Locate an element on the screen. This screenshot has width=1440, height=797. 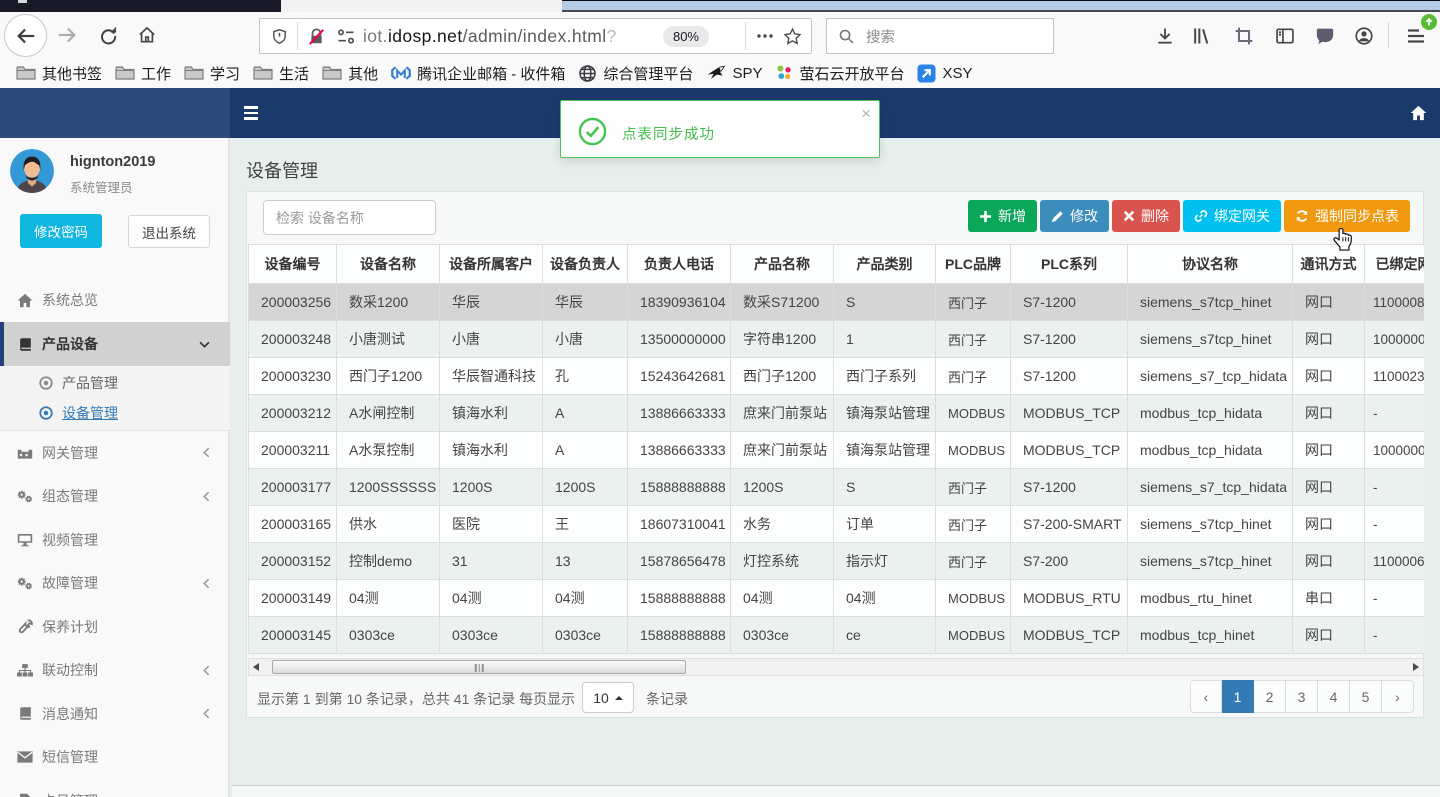
device-search-input is located at coordinates (349, 217).